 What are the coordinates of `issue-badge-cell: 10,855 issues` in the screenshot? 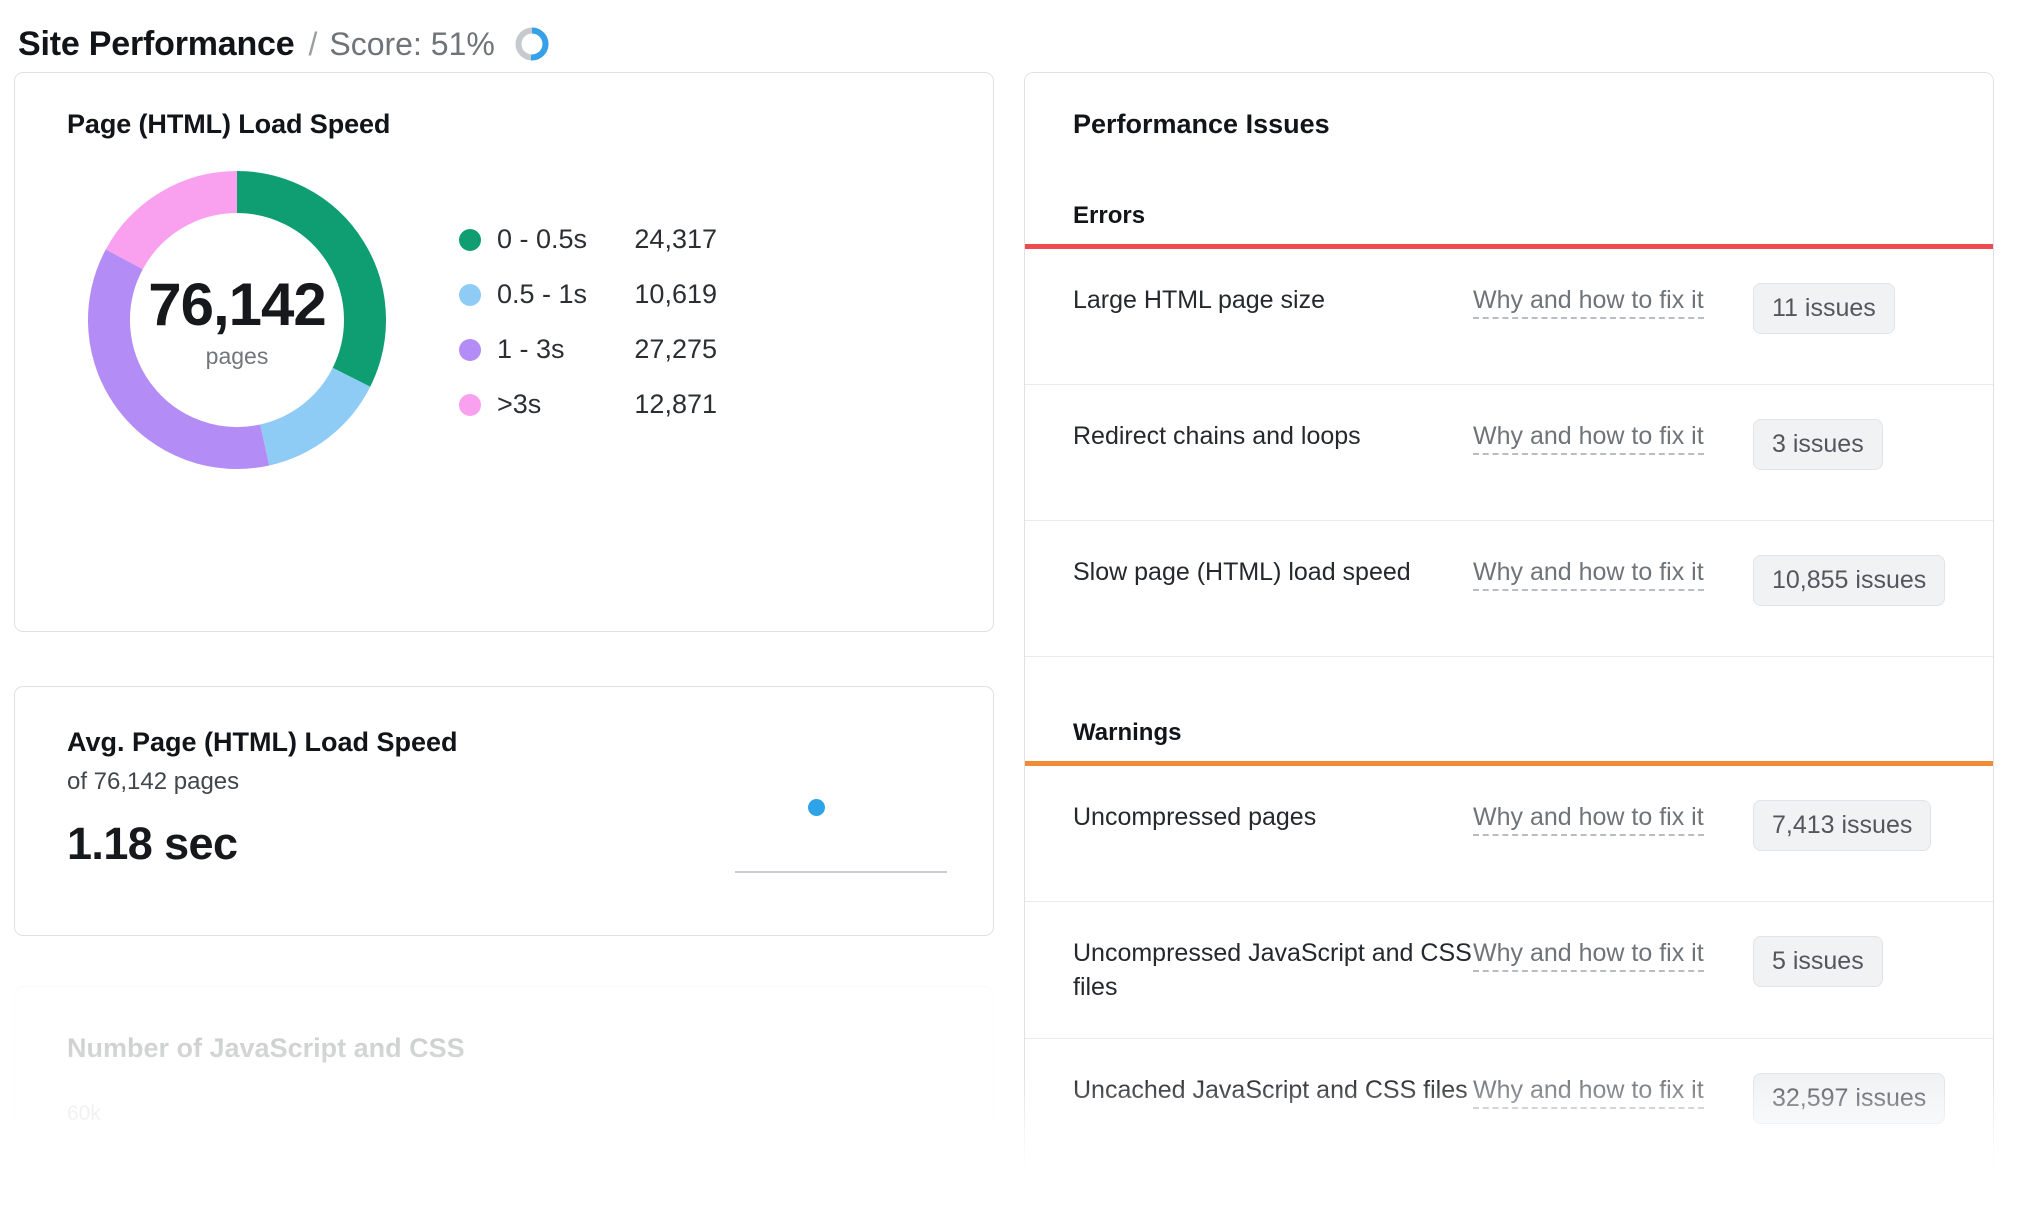 It's located at (1858, 580).